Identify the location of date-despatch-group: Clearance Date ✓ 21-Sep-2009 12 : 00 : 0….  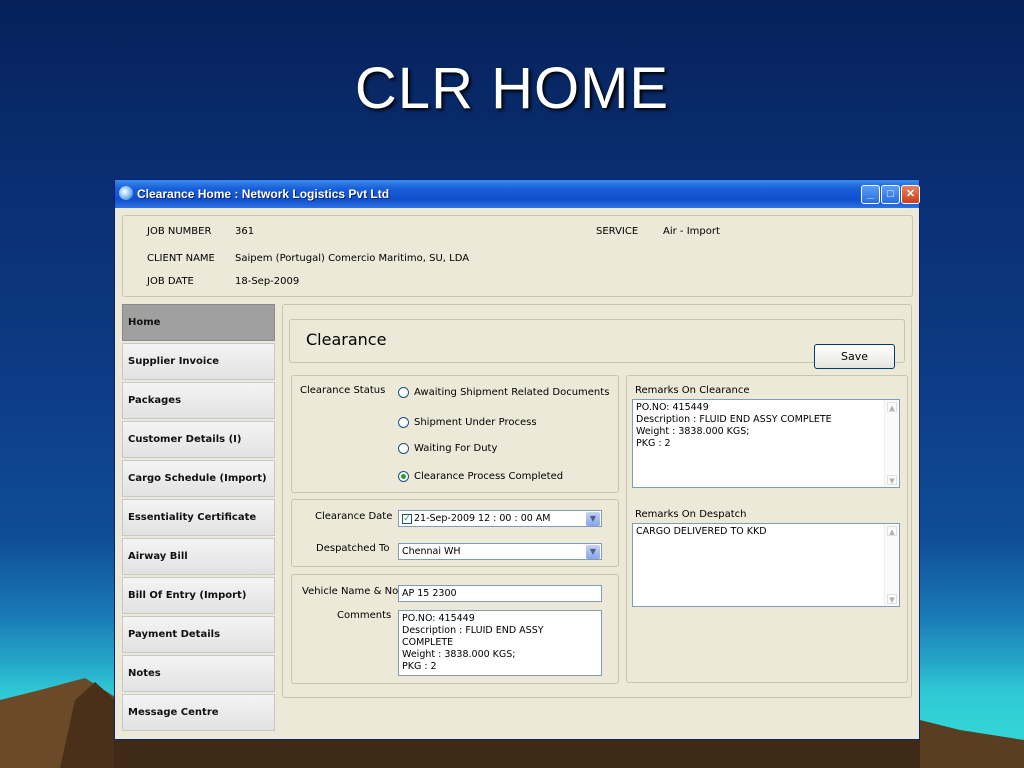
(455, 533).